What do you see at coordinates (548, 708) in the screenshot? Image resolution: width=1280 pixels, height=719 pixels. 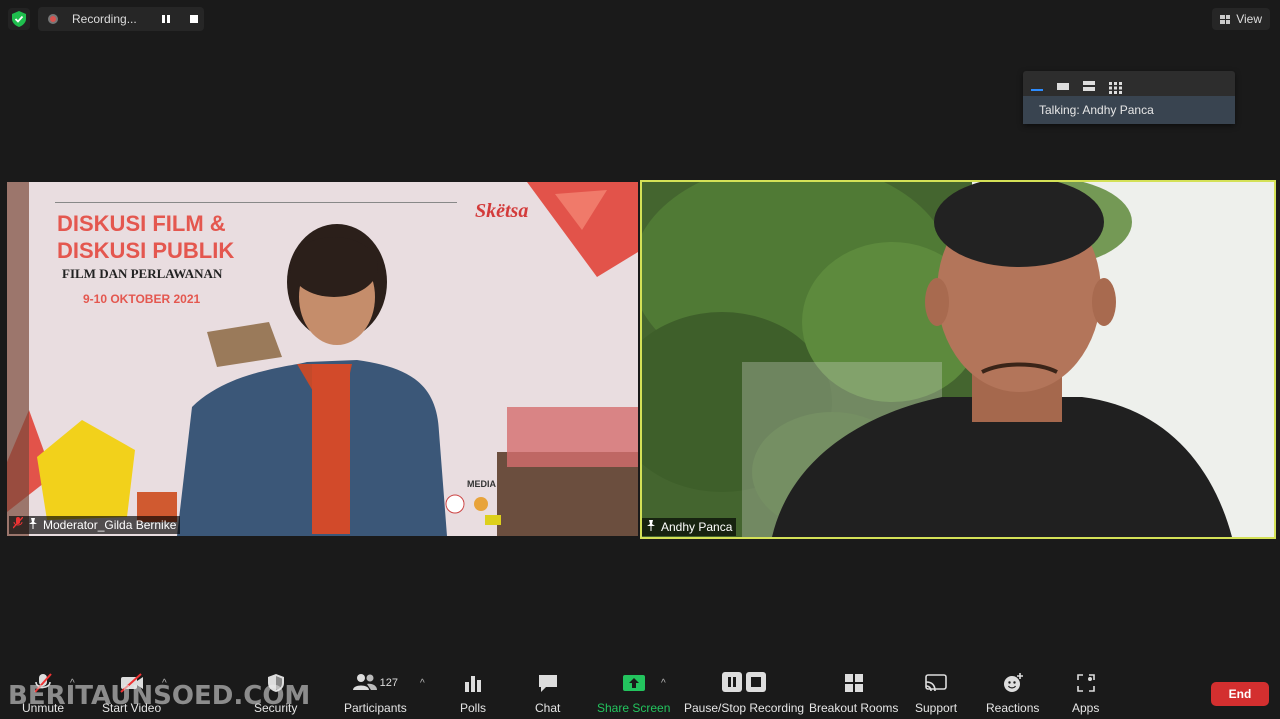 I see `chat-label: Chat` at bounding box center [548, 708].